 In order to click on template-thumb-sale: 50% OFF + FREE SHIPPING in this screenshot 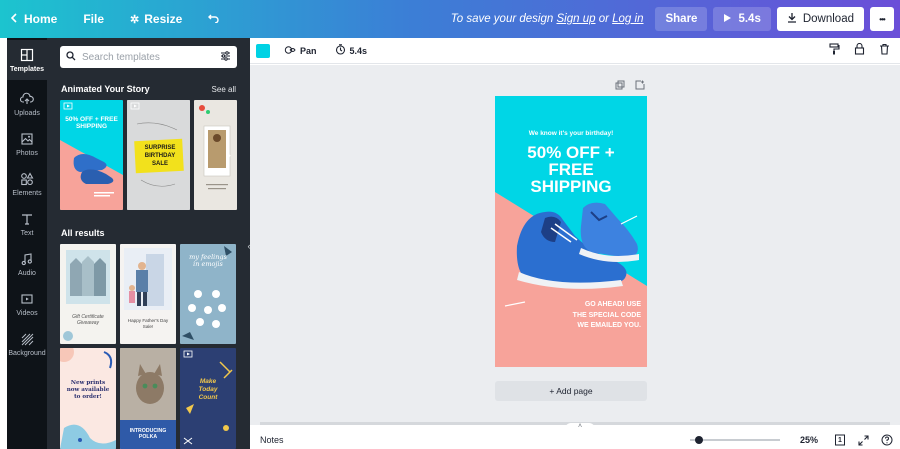, I will do `click(91, 155)`.